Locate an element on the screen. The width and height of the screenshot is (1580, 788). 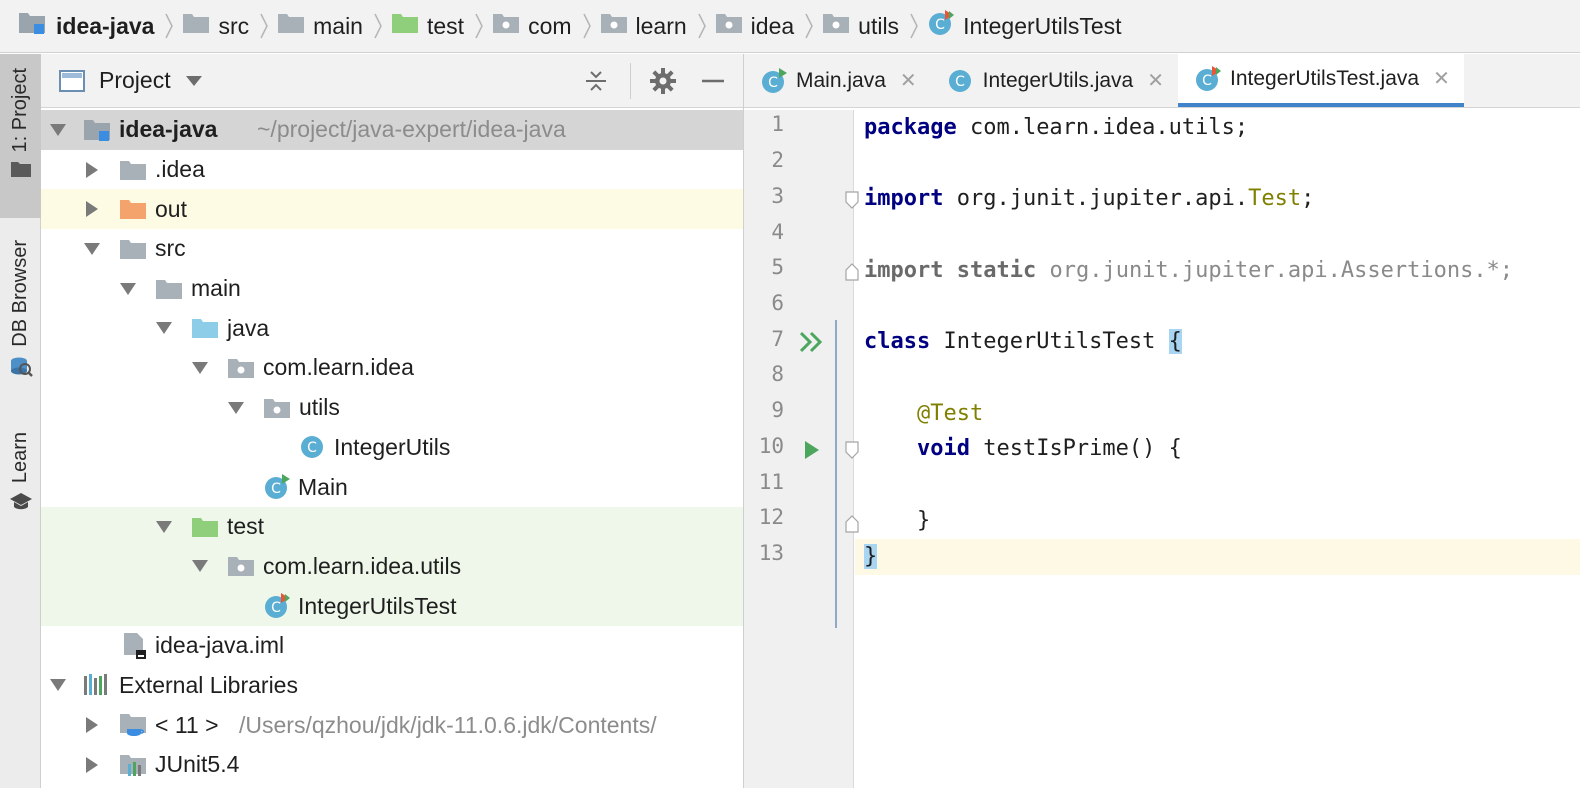
toolbar-divider is located at coordinates (630, 81).